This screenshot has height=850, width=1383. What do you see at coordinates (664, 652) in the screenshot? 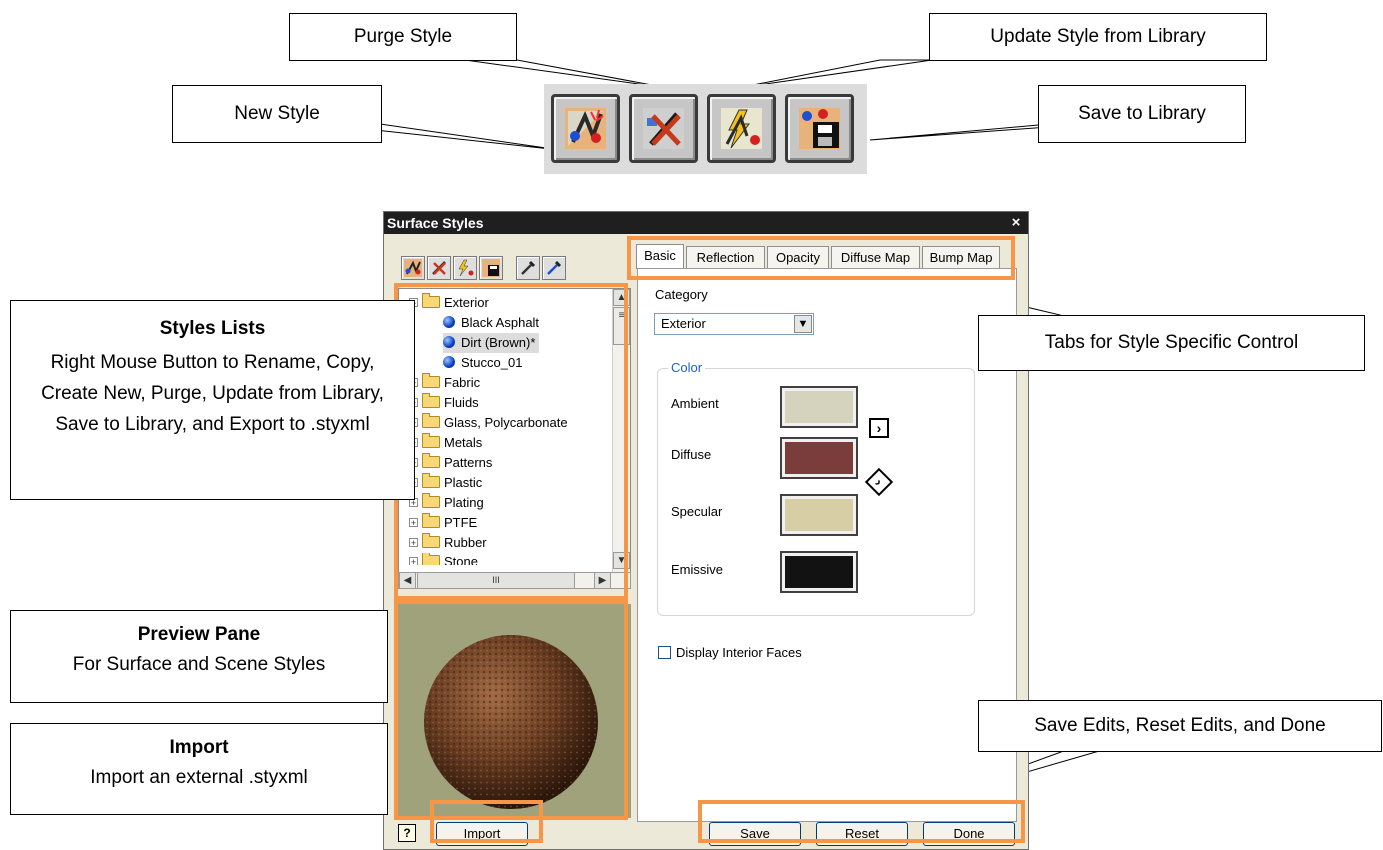
I see `display-interior-faces-checkbox` at bounding box center [664, 652].